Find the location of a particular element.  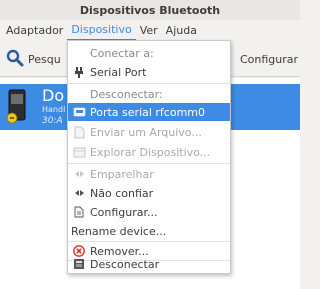

connect-header: Conectar a: is located at coordinates (122, 53).